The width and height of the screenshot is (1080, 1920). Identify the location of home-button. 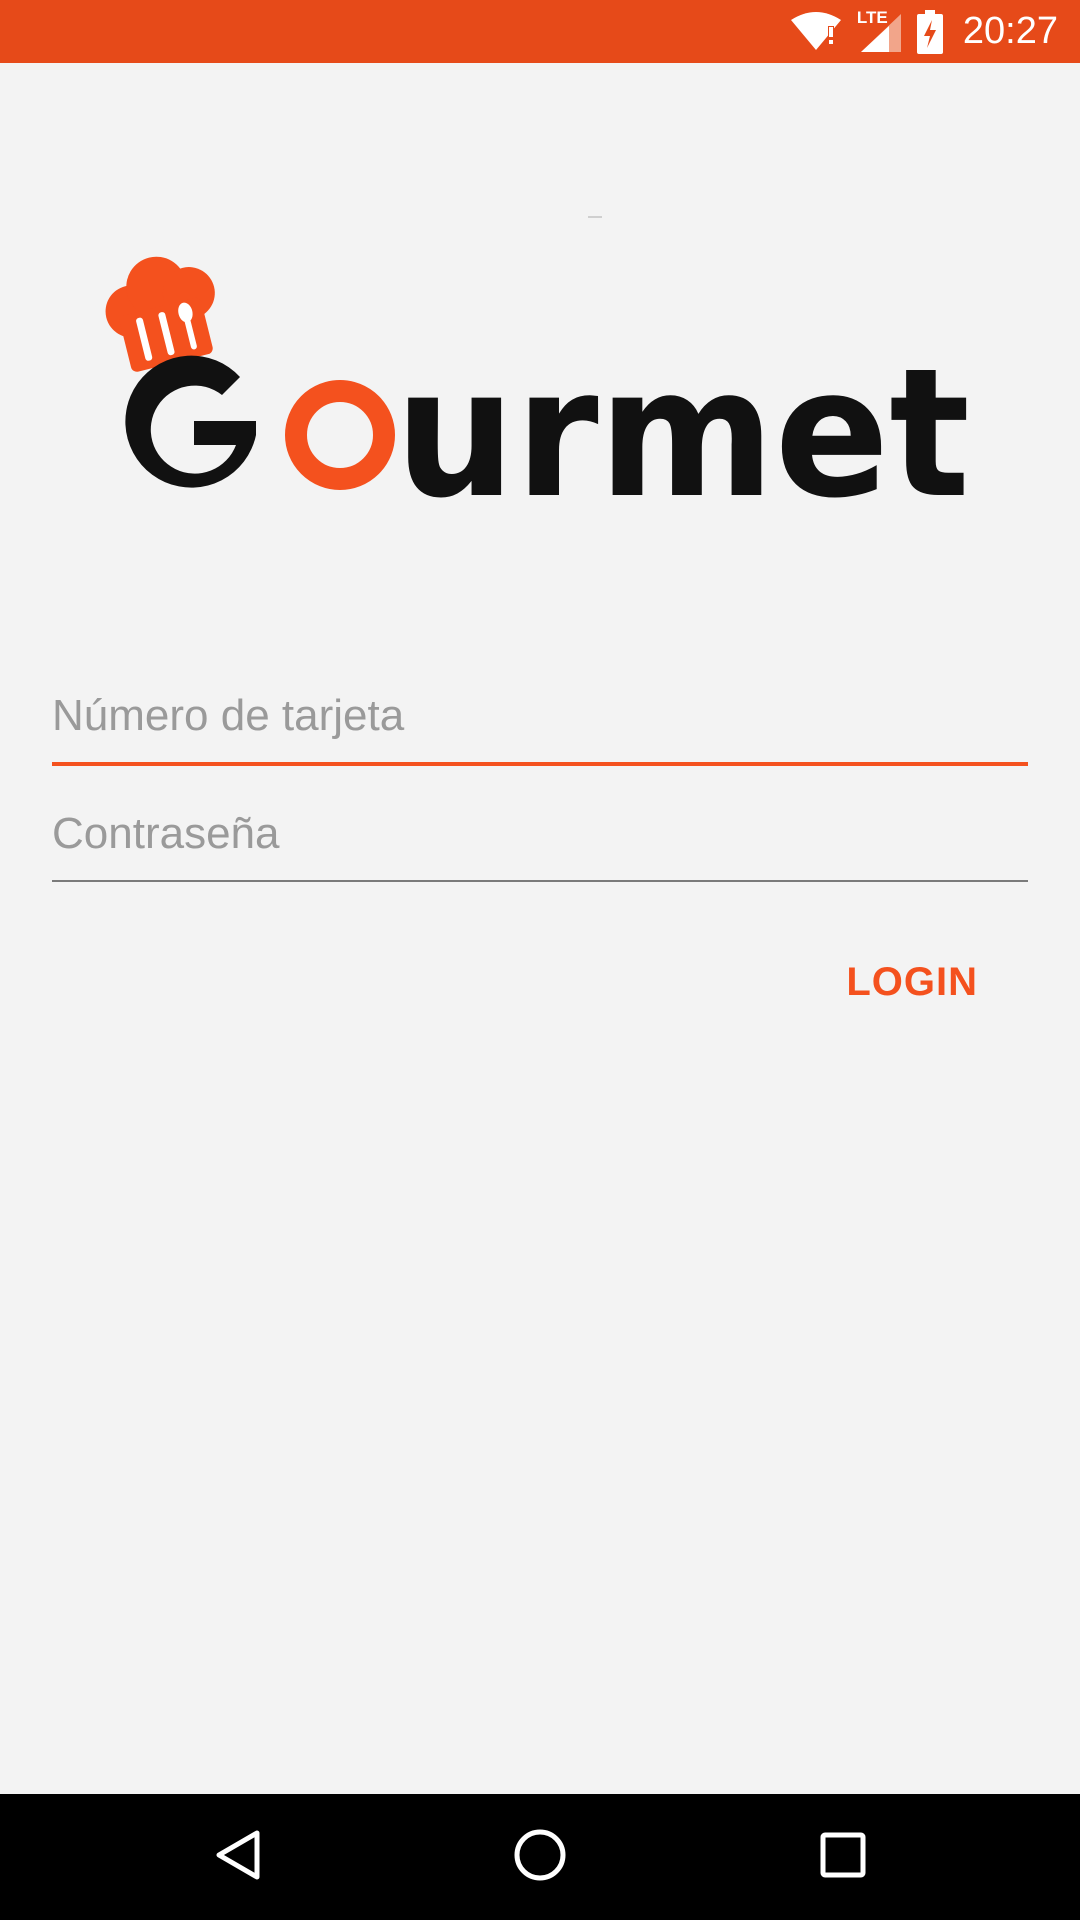
(540, 1857).